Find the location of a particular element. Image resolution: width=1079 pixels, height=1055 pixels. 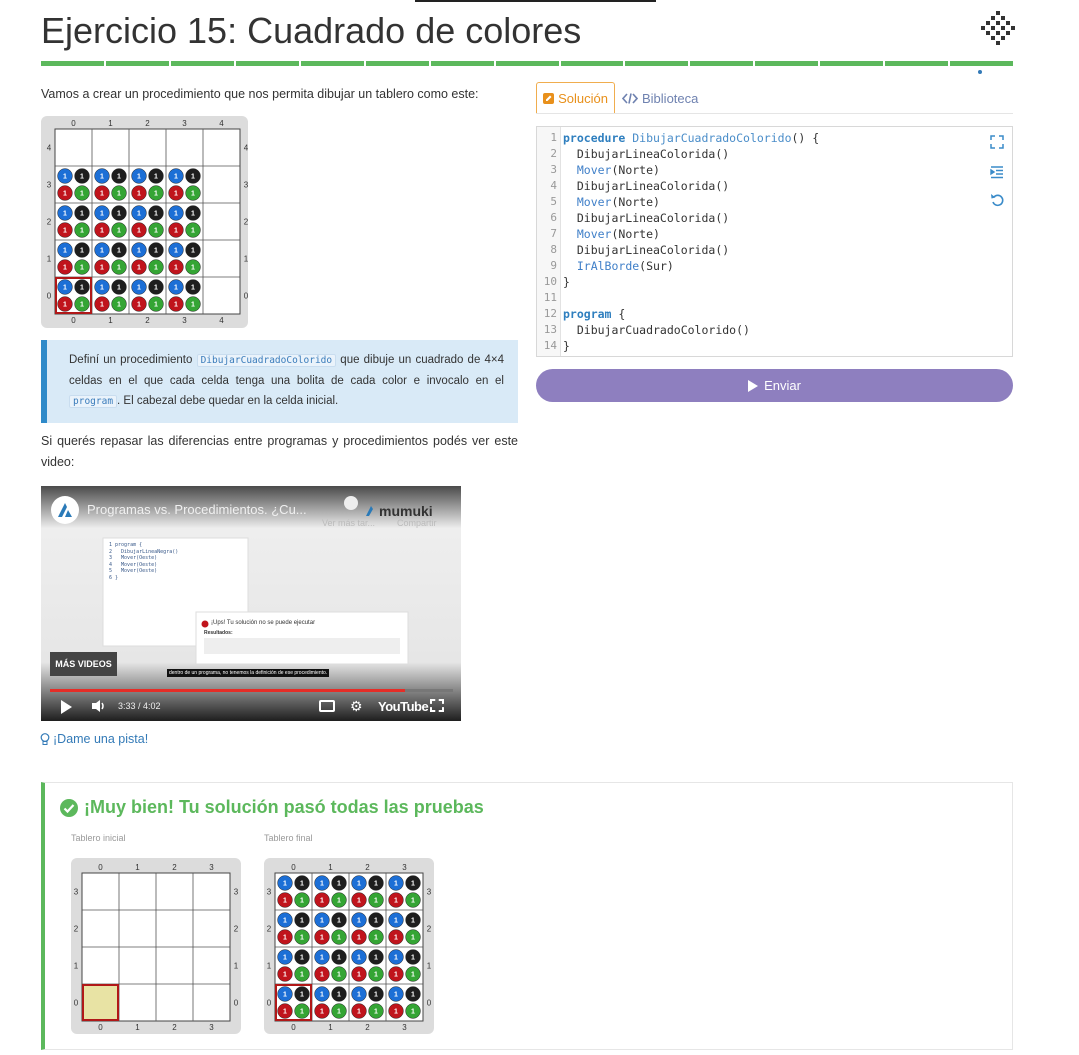

program-code: program is located at coordinates (93, 401).